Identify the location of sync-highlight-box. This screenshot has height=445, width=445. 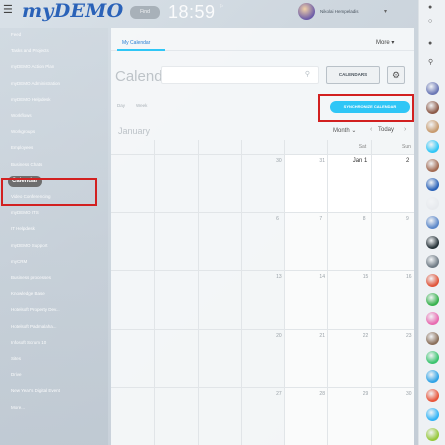
(366, 108).